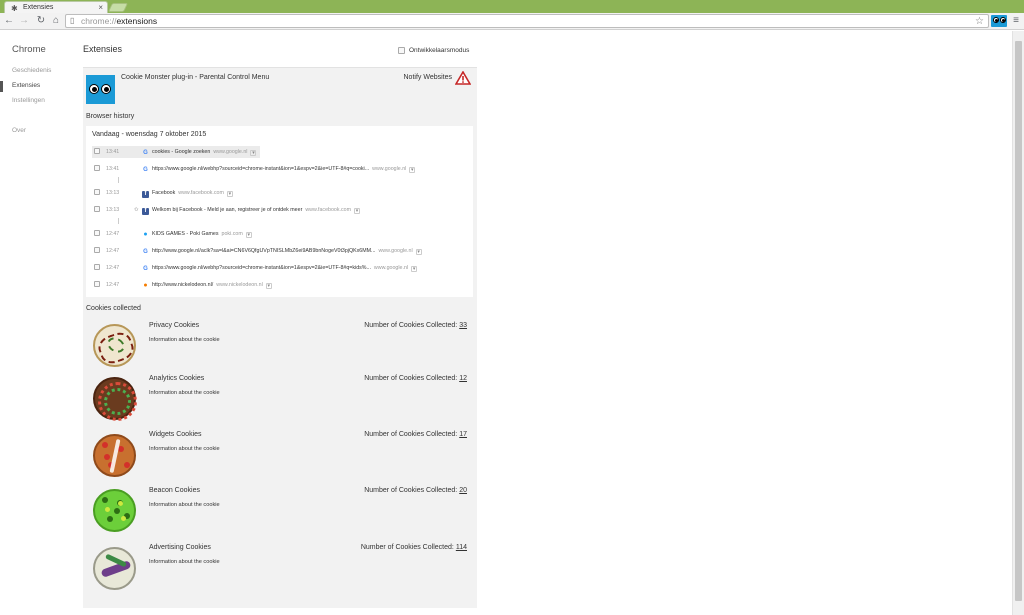 This screenshot has width=1024, height=615. Describe the element at coordinates (114, 510) in the screenshot. I see `beacon-cookie-icon` at that location.